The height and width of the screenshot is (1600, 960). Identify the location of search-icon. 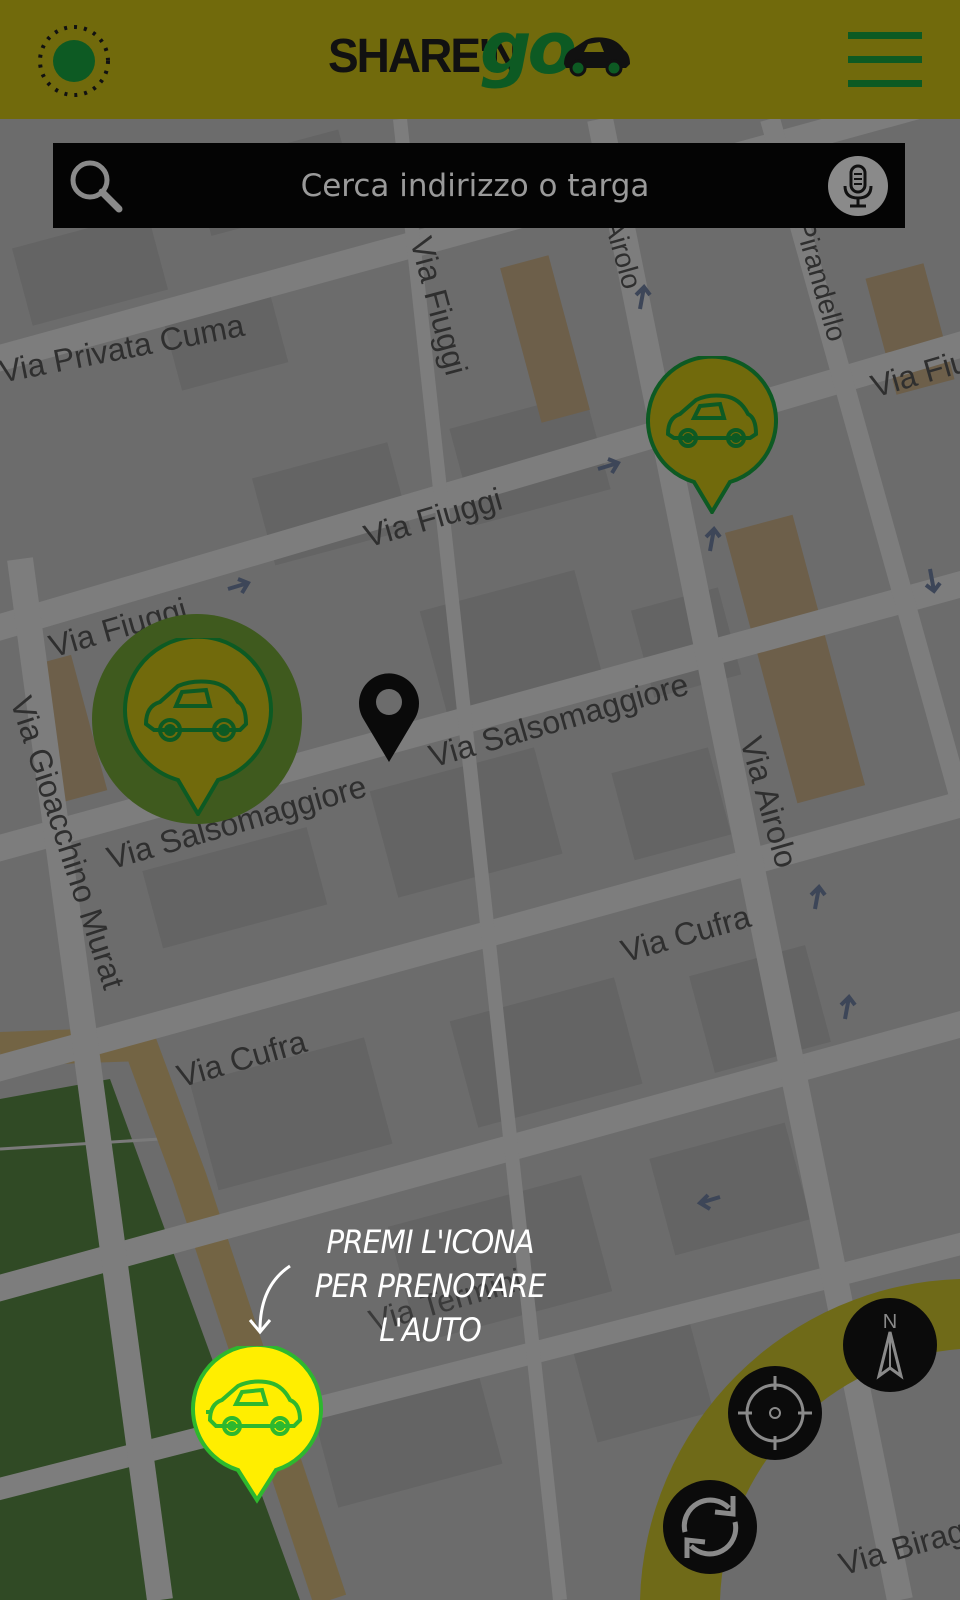
(96, 186).